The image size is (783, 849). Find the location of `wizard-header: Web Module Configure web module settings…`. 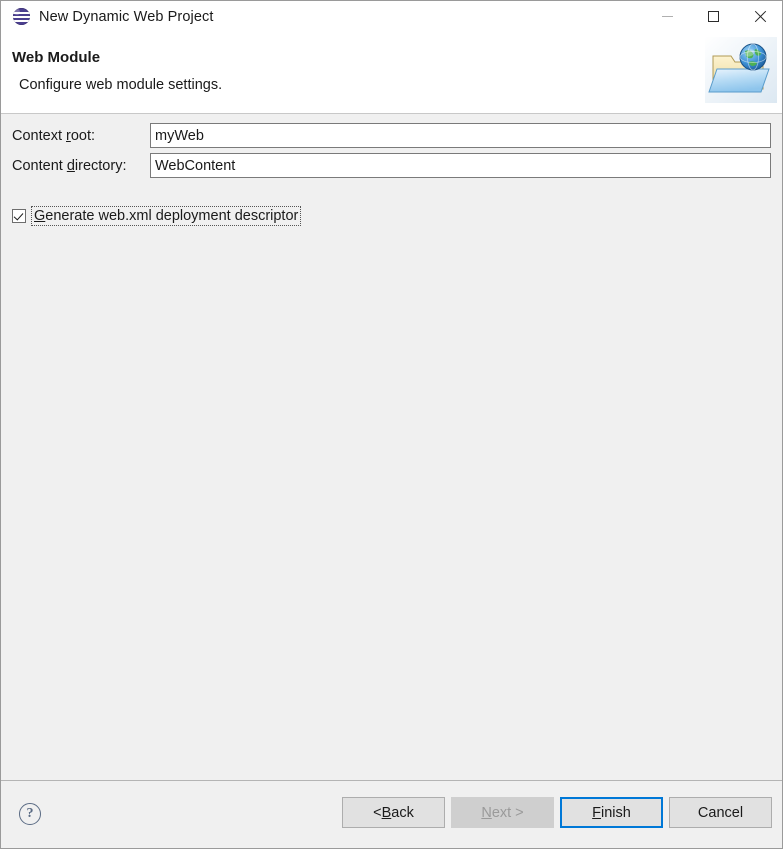

wizard-header: Web Module Configure web module settings… is located at coordinates (391, 73).